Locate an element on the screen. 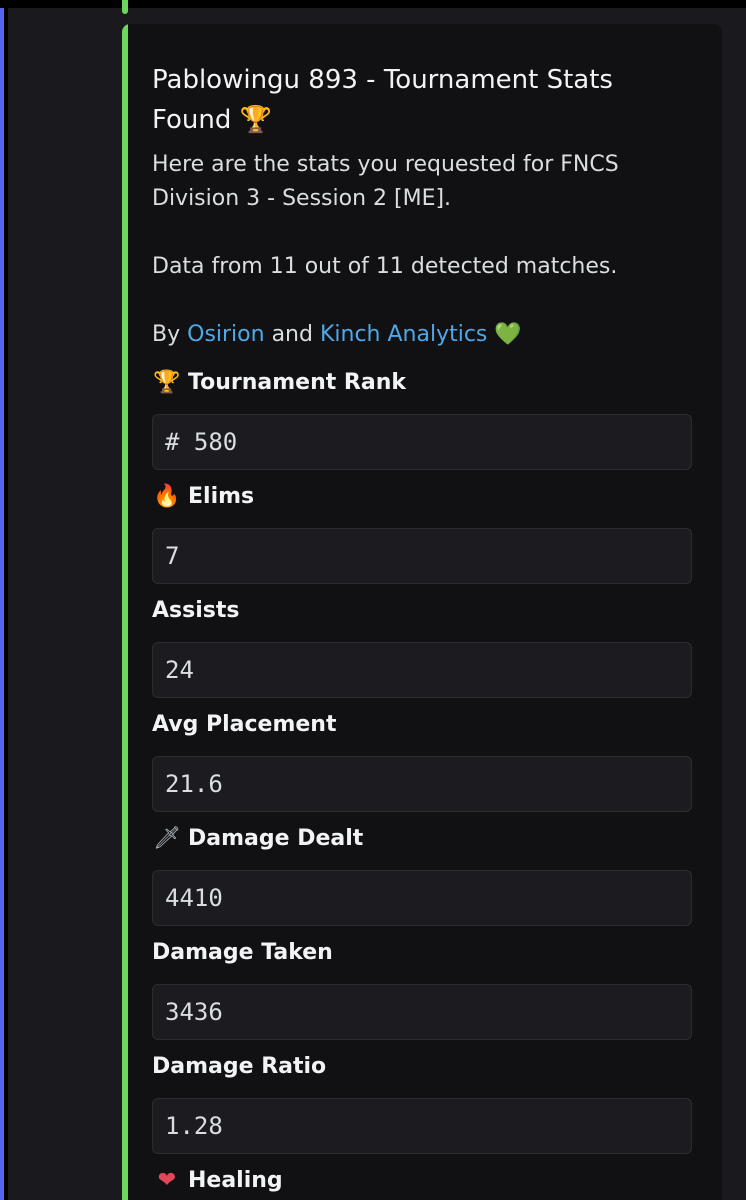 The height and width of the screenshot is (1200, 746). fire-icon: 🔥 is located at coordinates (167, 496).